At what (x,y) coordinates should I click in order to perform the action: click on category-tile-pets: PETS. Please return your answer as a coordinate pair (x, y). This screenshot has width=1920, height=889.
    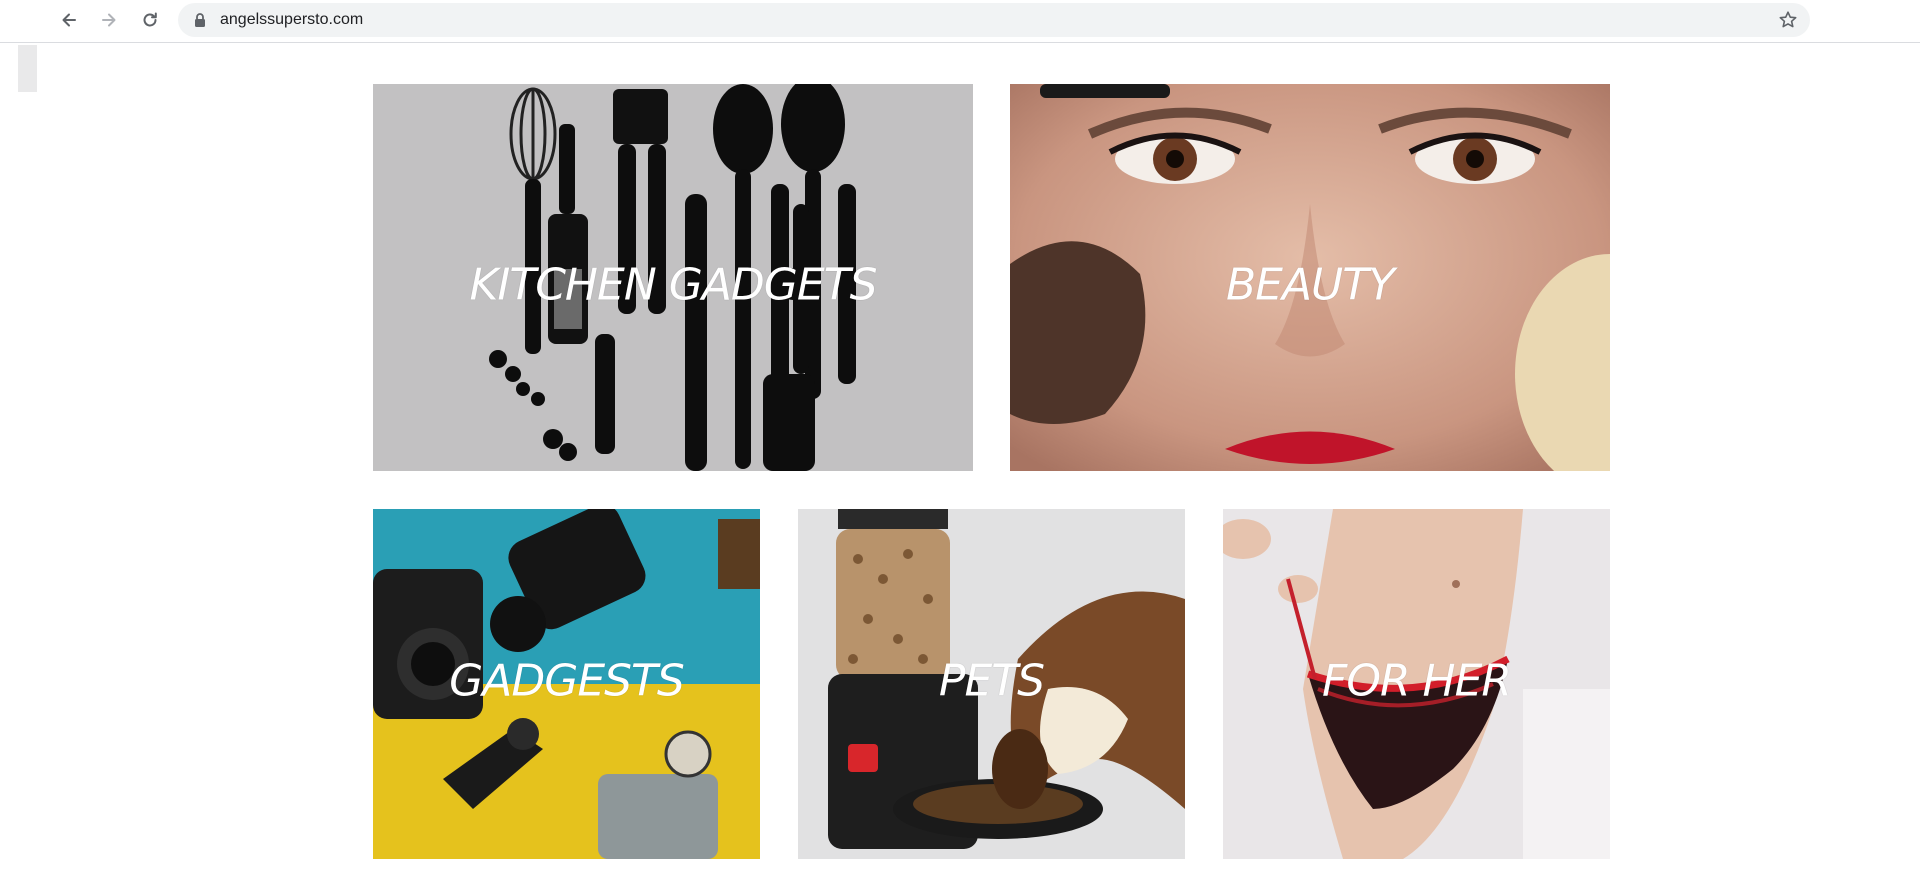
    Looking at the image, I should click on (991, 684).